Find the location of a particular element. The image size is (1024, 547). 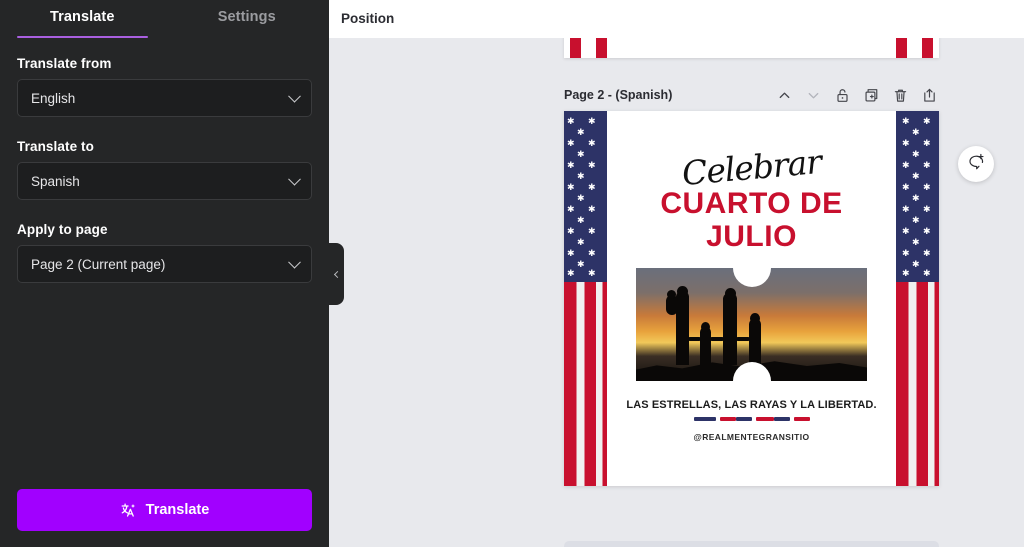

lock-page-button is located at coordinates (842, 95).